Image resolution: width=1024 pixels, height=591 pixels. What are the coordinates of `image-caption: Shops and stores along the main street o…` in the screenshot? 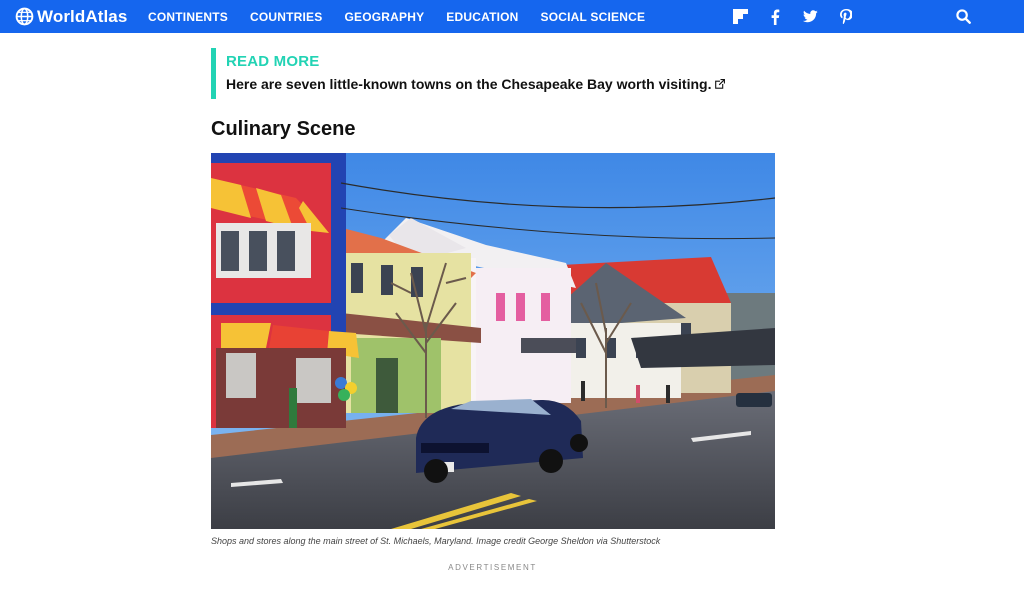 It's located at (436, 541).